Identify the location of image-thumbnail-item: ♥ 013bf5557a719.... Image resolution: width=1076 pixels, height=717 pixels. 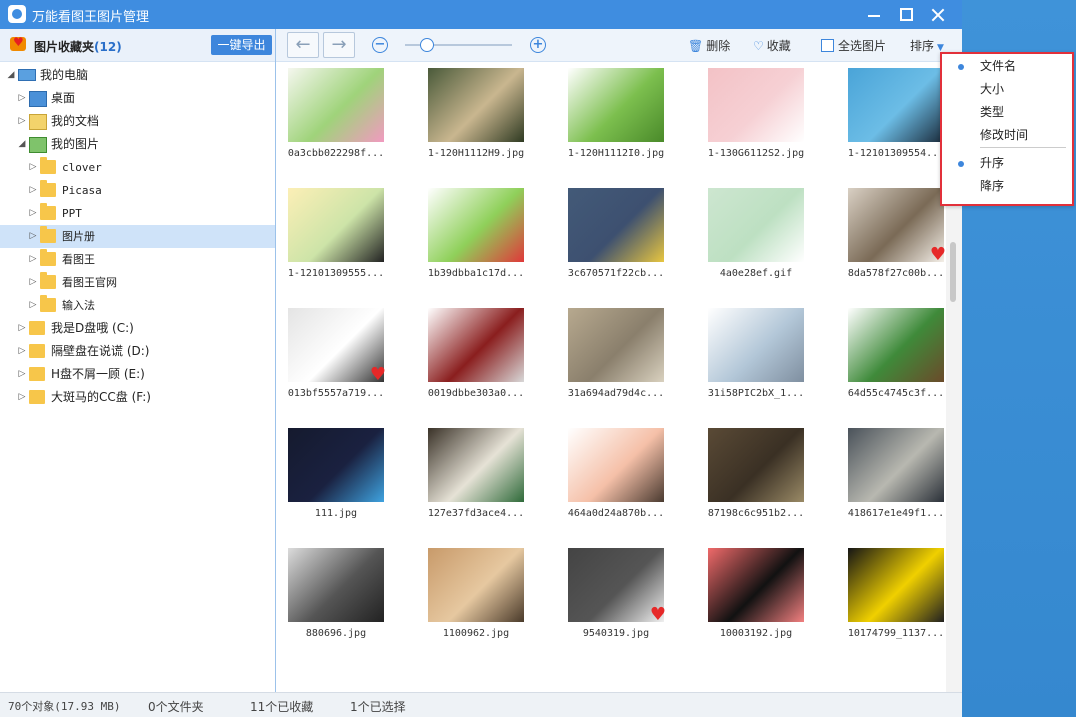
(336, 357).